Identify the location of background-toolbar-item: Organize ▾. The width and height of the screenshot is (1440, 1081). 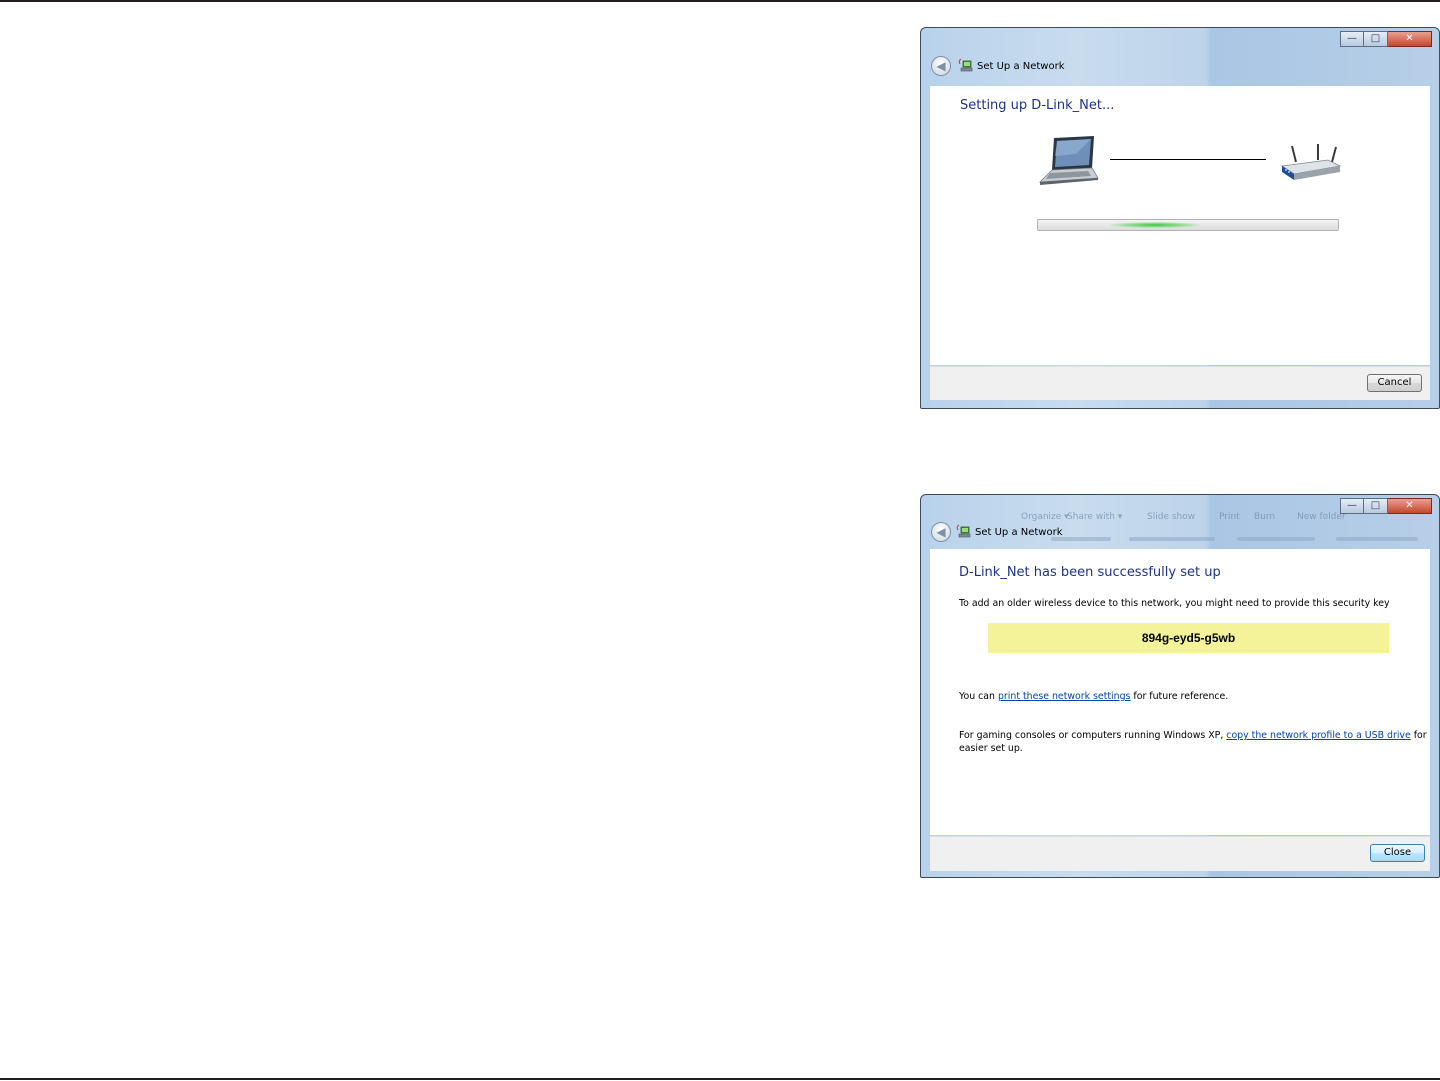
(1045, 517).